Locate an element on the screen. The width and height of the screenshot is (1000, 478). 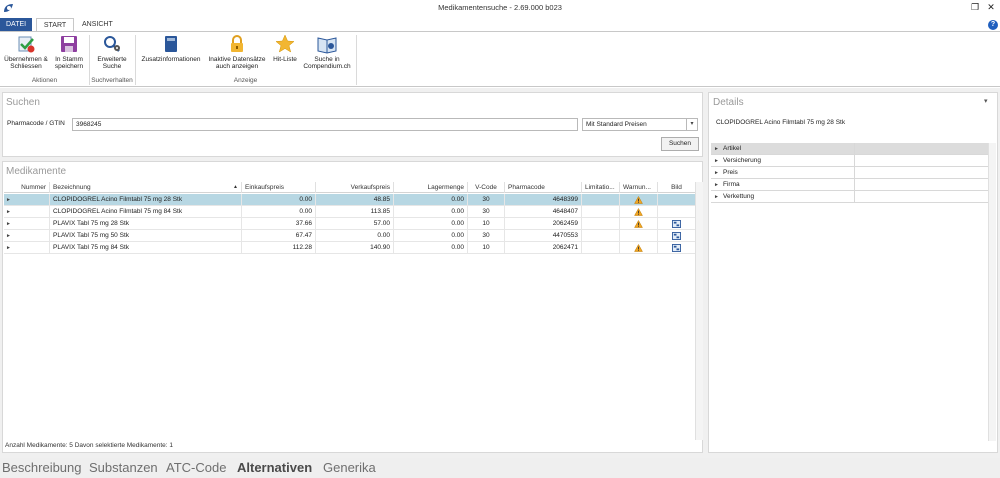
details-row-firma: ► Firma is located at coordinates (849, 185).